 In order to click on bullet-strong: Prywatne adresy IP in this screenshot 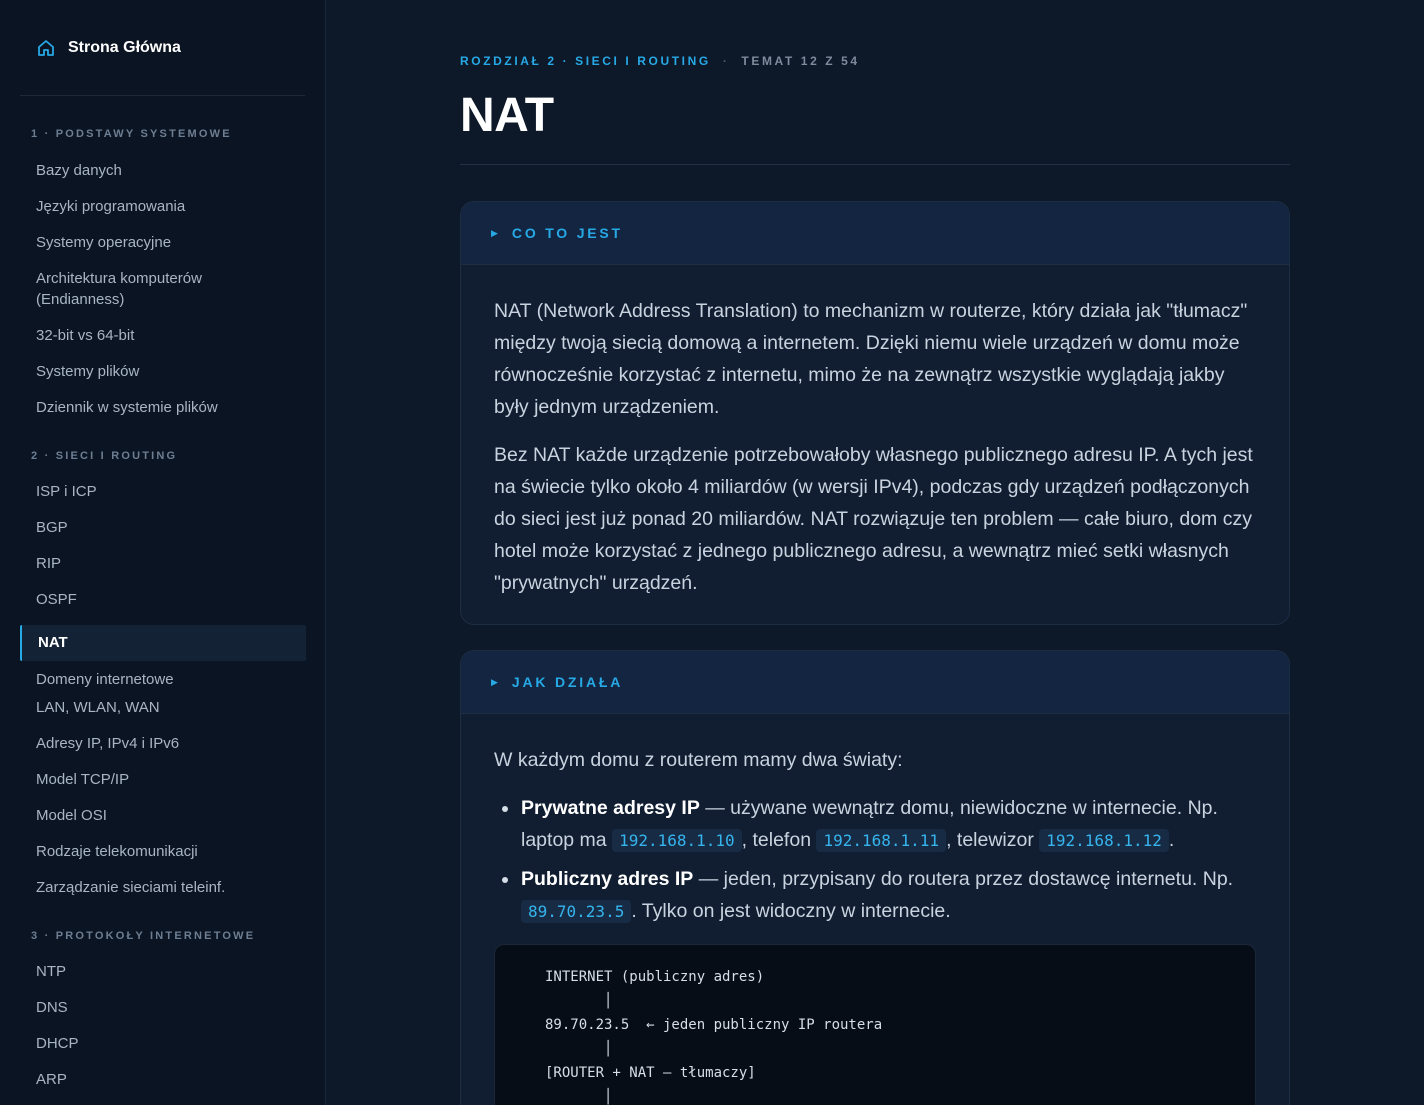, I will do `click(610, 808)`.